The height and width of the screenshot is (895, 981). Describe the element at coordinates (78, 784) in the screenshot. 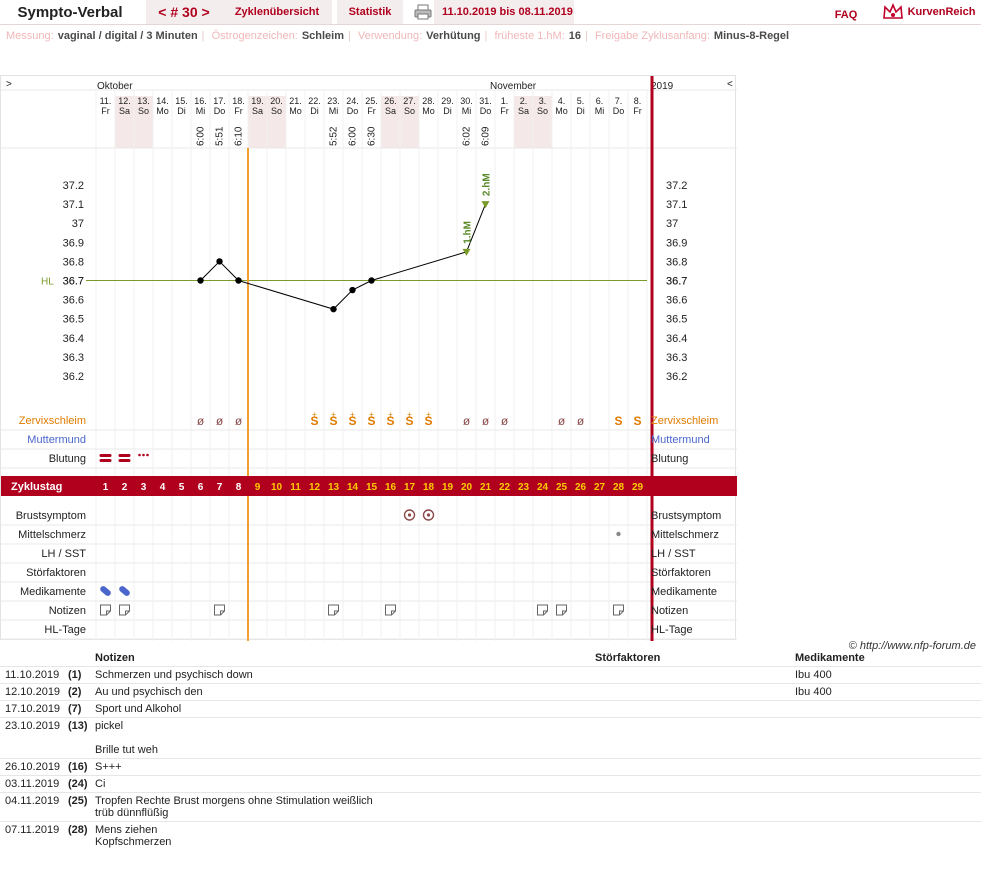

I see `note-cycle-day: (24)` at that location.